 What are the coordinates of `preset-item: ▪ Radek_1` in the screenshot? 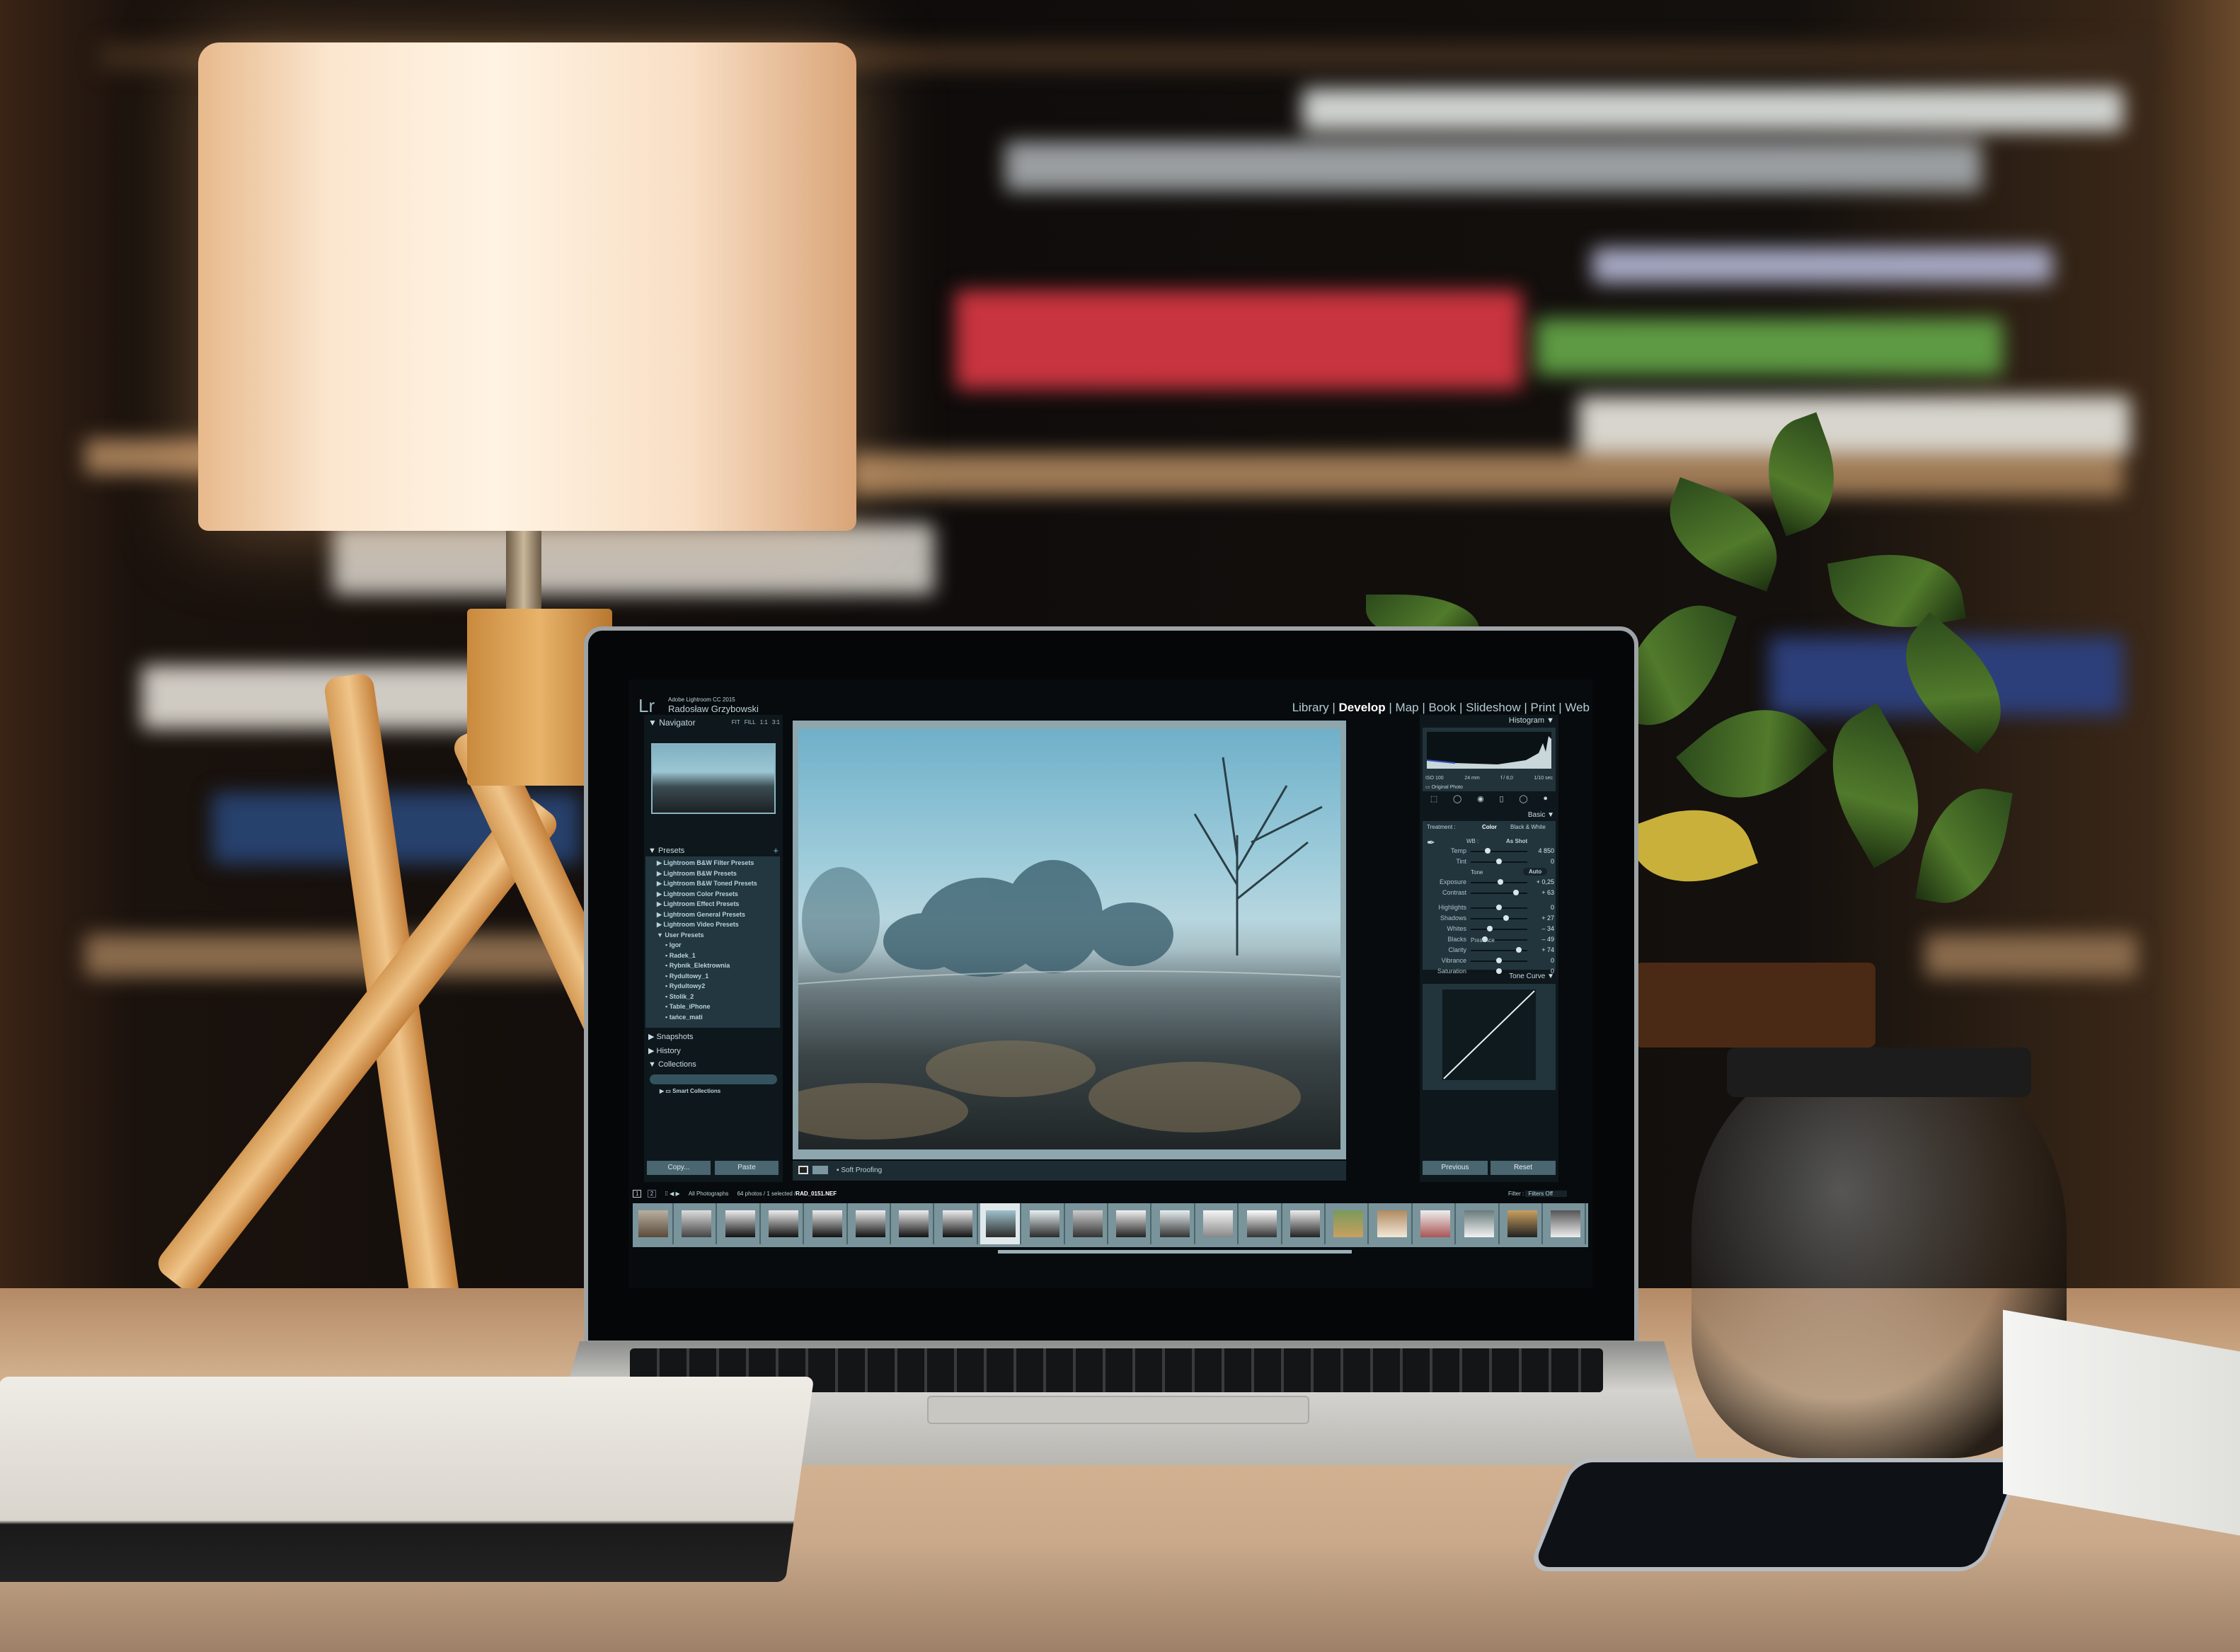 It's located at (680, 955).